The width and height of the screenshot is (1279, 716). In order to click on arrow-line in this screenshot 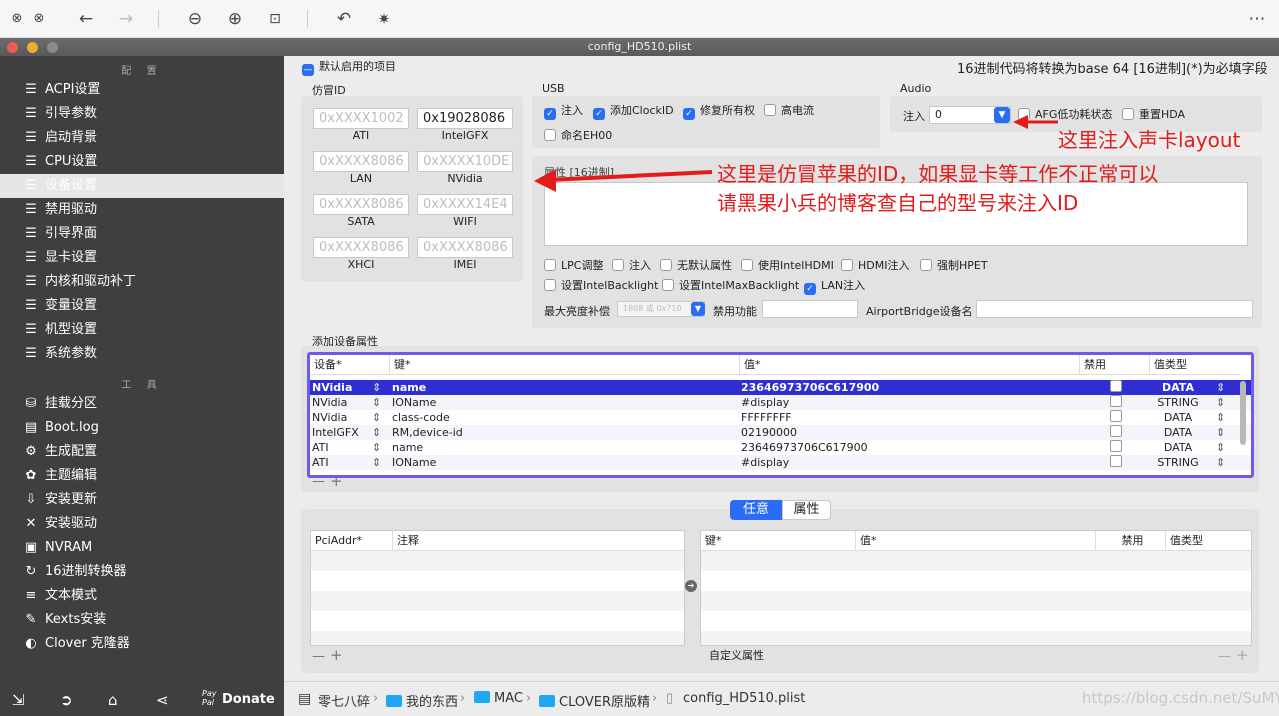, I will do `click(630, 176)`.